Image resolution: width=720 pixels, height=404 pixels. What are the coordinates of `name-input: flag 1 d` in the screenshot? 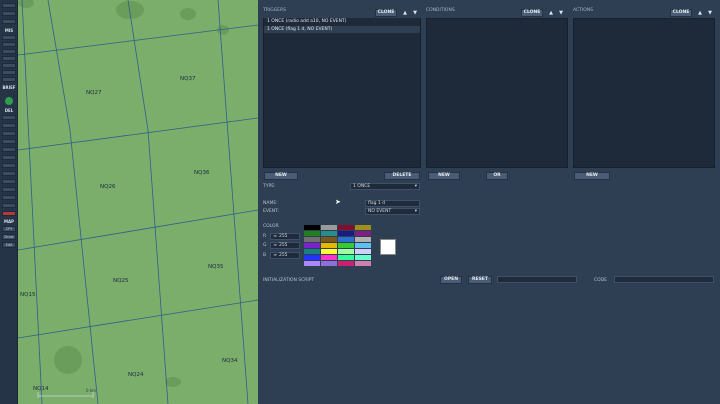 It's located at (392, 203).